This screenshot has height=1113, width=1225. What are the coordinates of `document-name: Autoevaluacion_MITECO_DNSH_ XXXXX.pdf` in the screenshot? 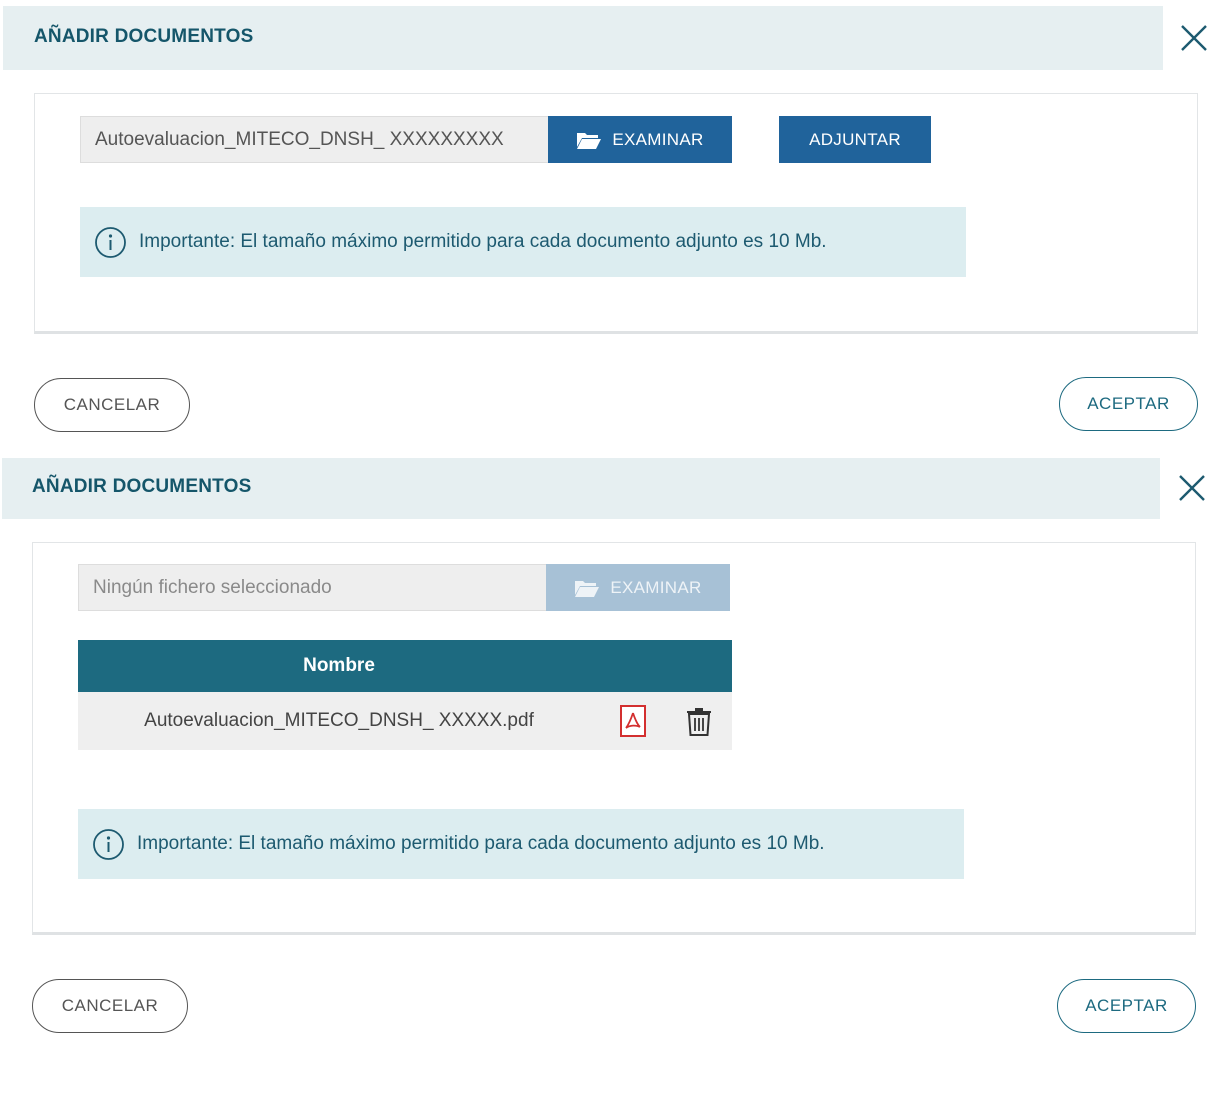 It's located at (339, 720).